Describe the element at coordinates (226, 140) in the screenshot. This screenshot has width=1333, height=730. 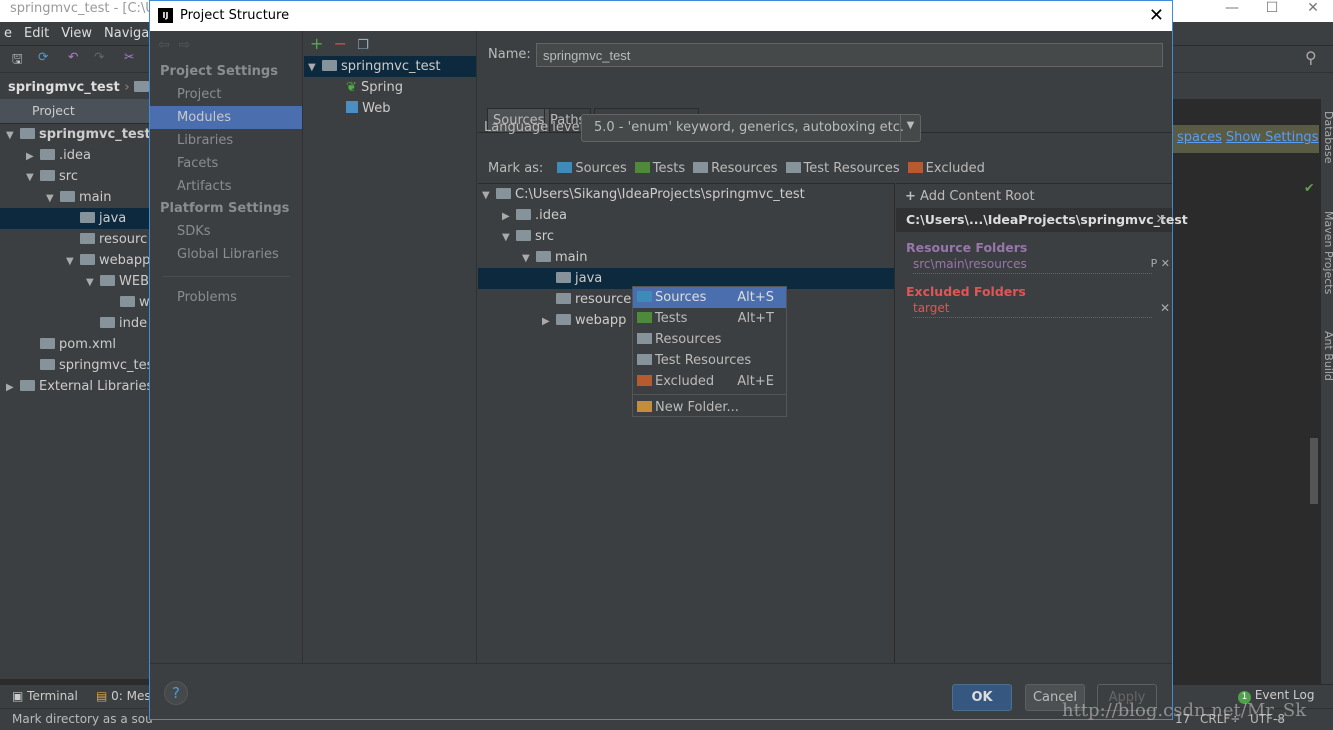
I see `nav-libraries: Libraries` at that location.